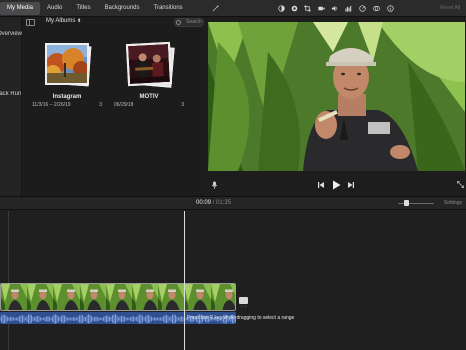 This screenshot has height=350, width=466. I want to click on playhead, so click(184, 280).